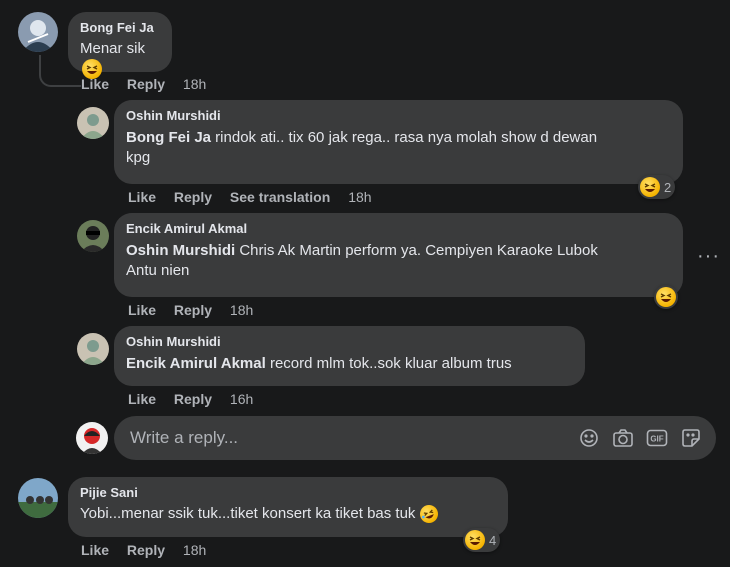  What do you see at coordinates (398, 229) in the screenshot?
I see `reply-author: Encik Amirul Akmal` at bounding box center [398, 229].